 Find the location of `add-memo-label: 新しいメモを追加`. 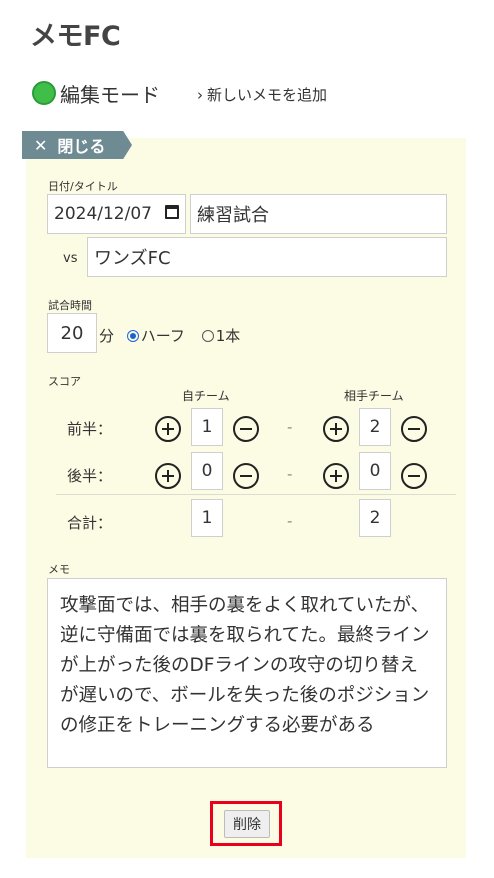

add-memo-label: 新しいメモを追加 is located at coordinates (267, 95).